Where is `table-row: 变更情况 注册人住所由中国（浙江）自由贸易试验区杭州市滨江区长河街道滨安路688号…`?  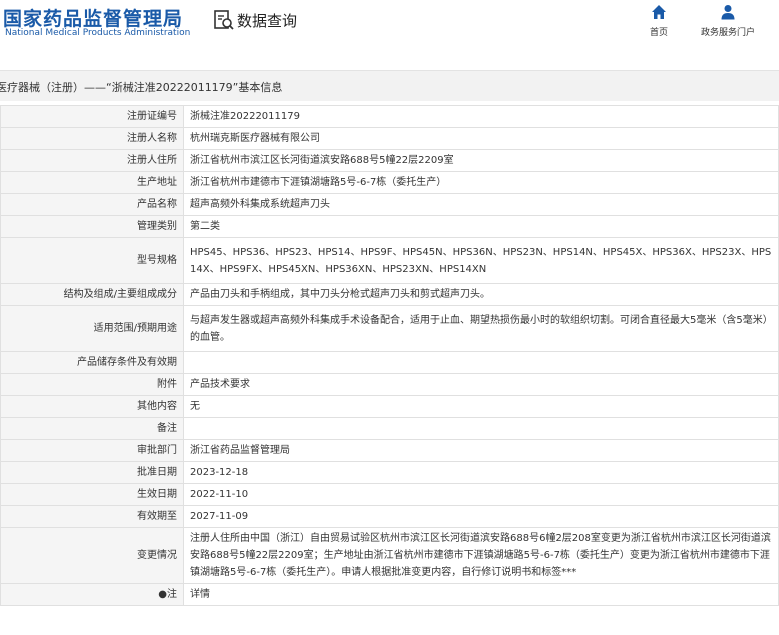
table-row: 变更情况 注册人住所由中国（浙江）自由贸易试验区杭州市滨江区长河街道滨安路688号… is located at coordinates (389, 555).